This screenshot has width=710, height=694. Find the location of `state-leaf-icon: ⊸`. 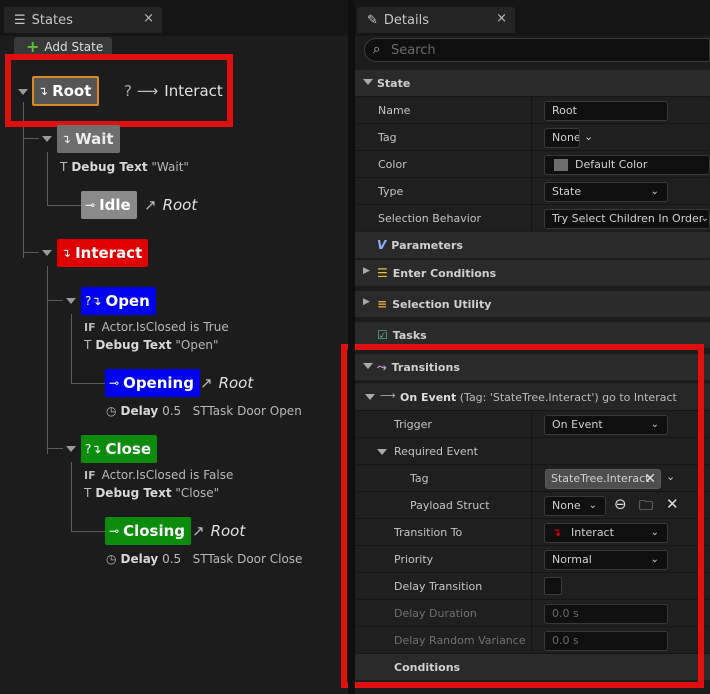

state-leaf-icon: ⊸ is located at coordinates (90, 205).